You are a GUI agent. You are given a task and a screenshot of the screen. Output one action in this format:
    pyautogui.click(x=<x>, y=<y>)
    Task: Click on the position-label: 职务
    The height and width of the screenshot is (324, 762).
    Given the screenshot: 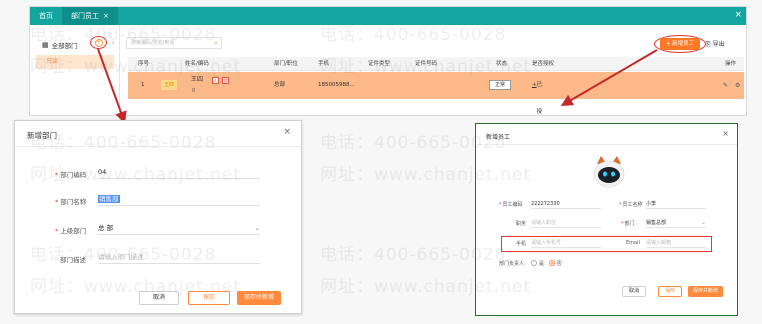 What is the action you would take?
    pyautogui.click(x=521, y=224)
    